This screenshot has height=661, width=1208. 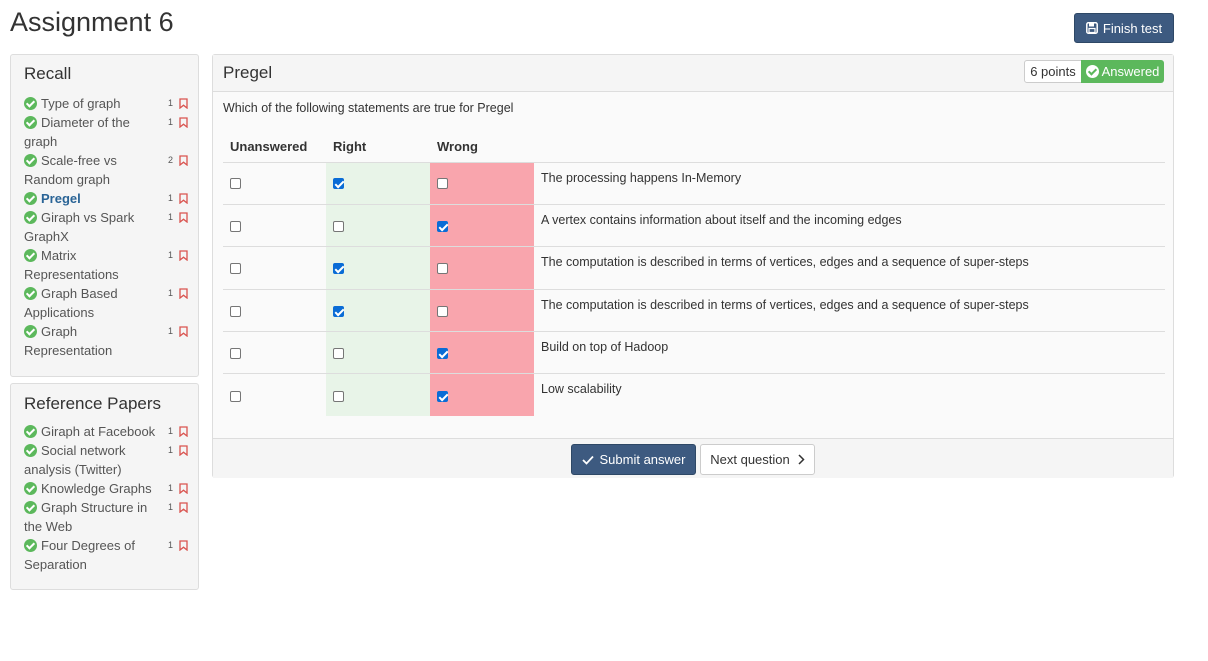 What do you see at coordinates (482, 310) in the screenshot?
I see `cell-wrong` at bounding box center [482, 310].